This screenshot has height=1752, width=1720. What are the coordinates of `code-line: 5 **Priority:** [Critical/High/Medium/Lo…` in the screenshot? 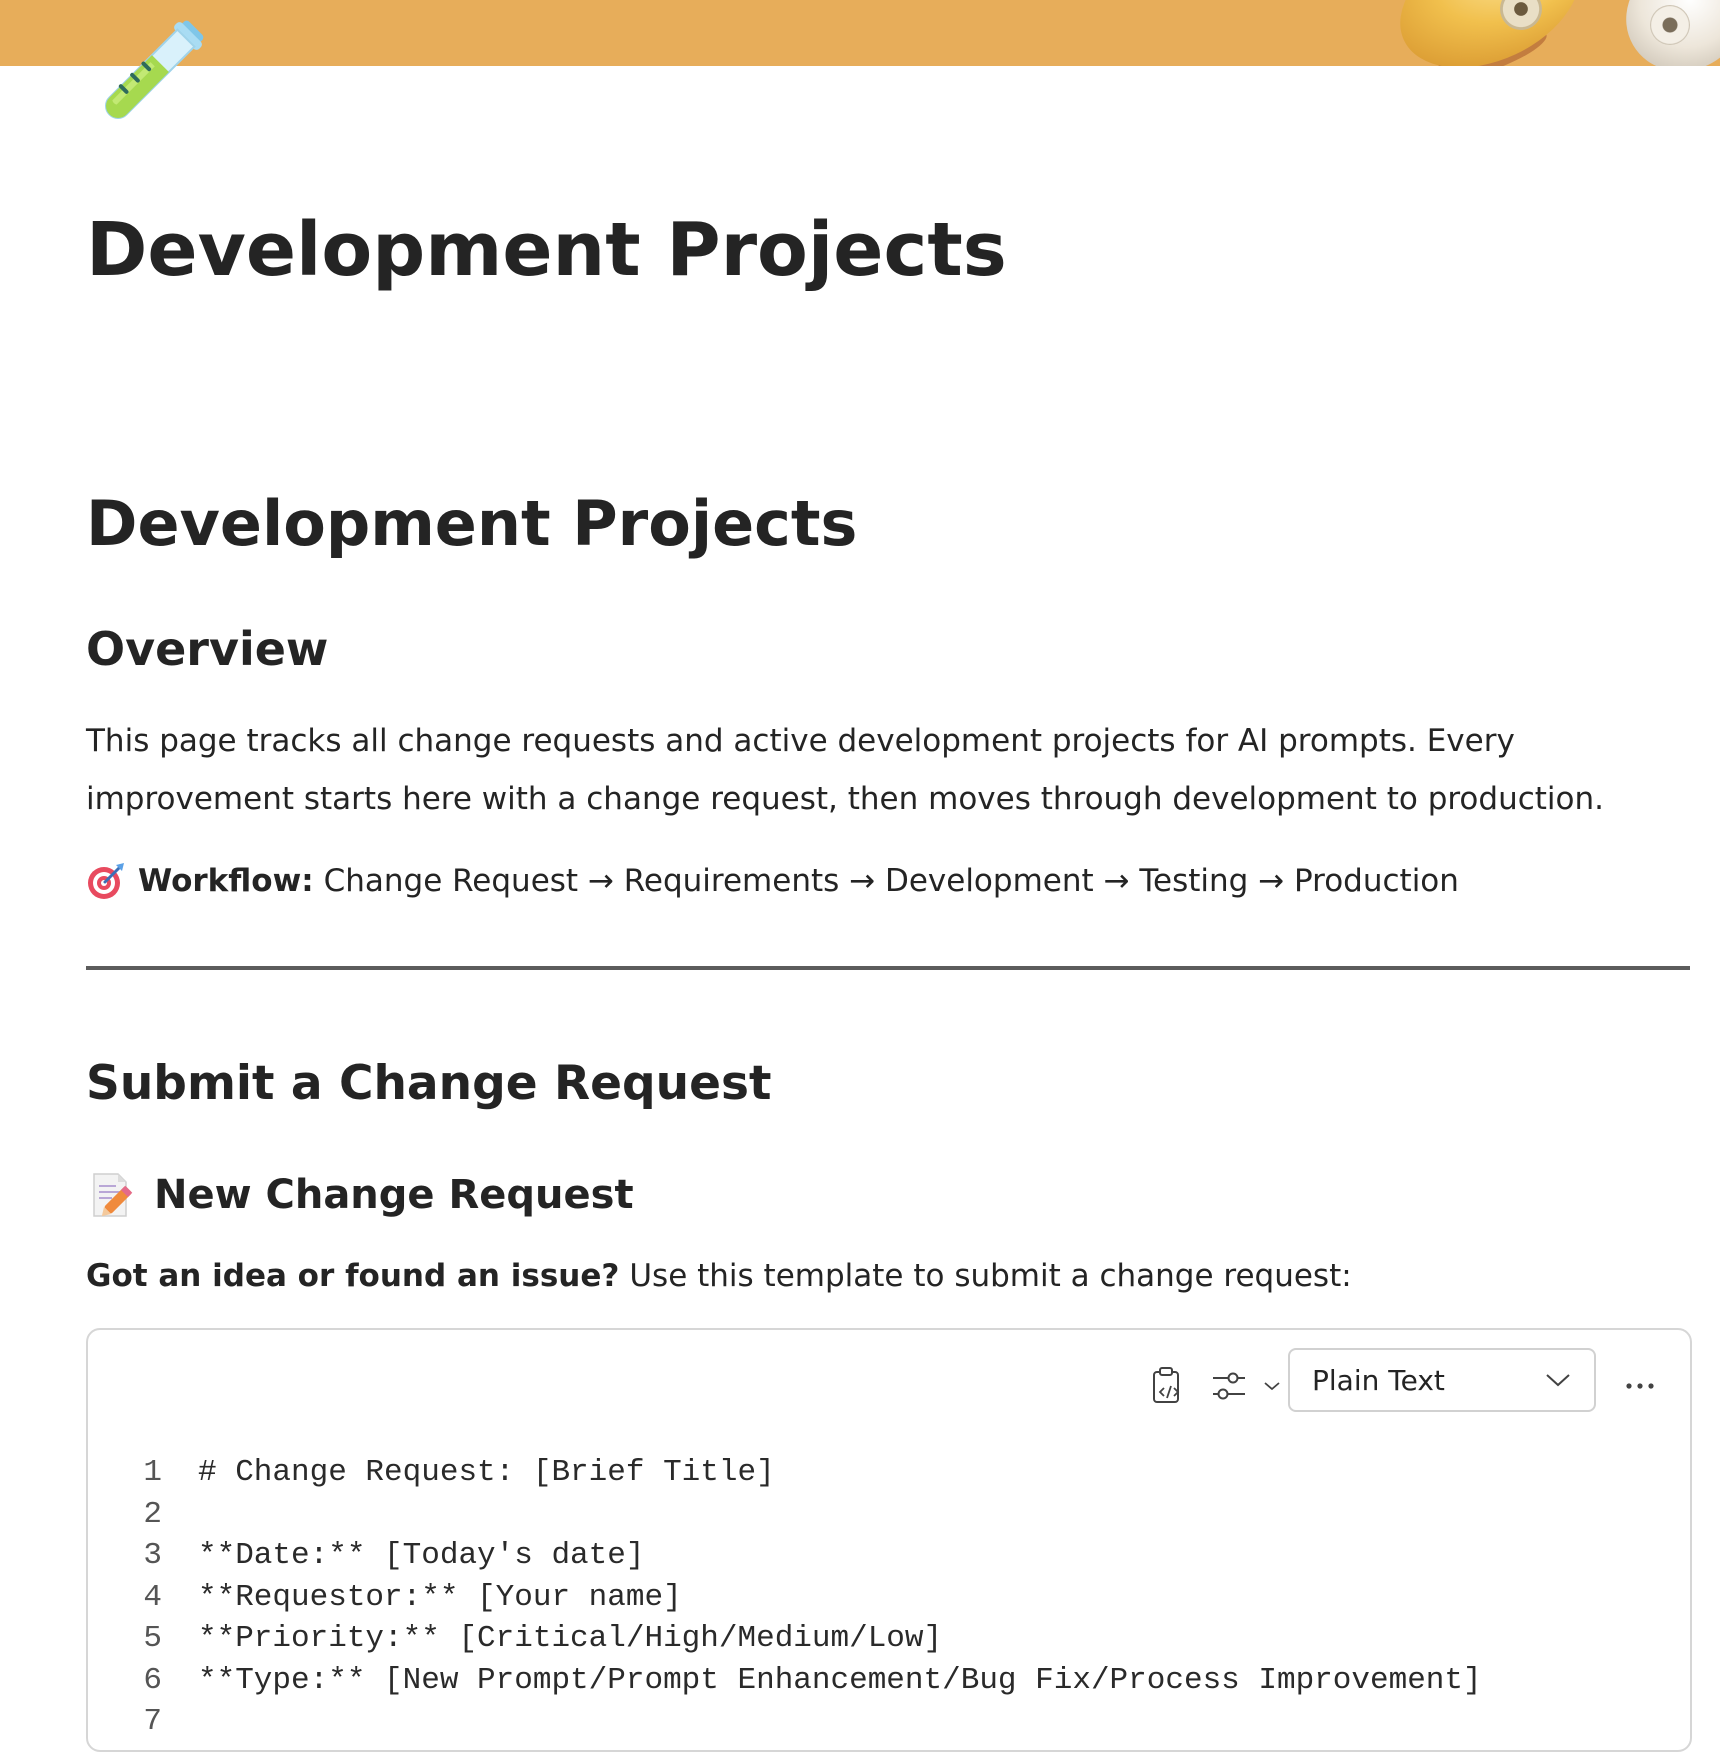 It's located at (889, 1639).